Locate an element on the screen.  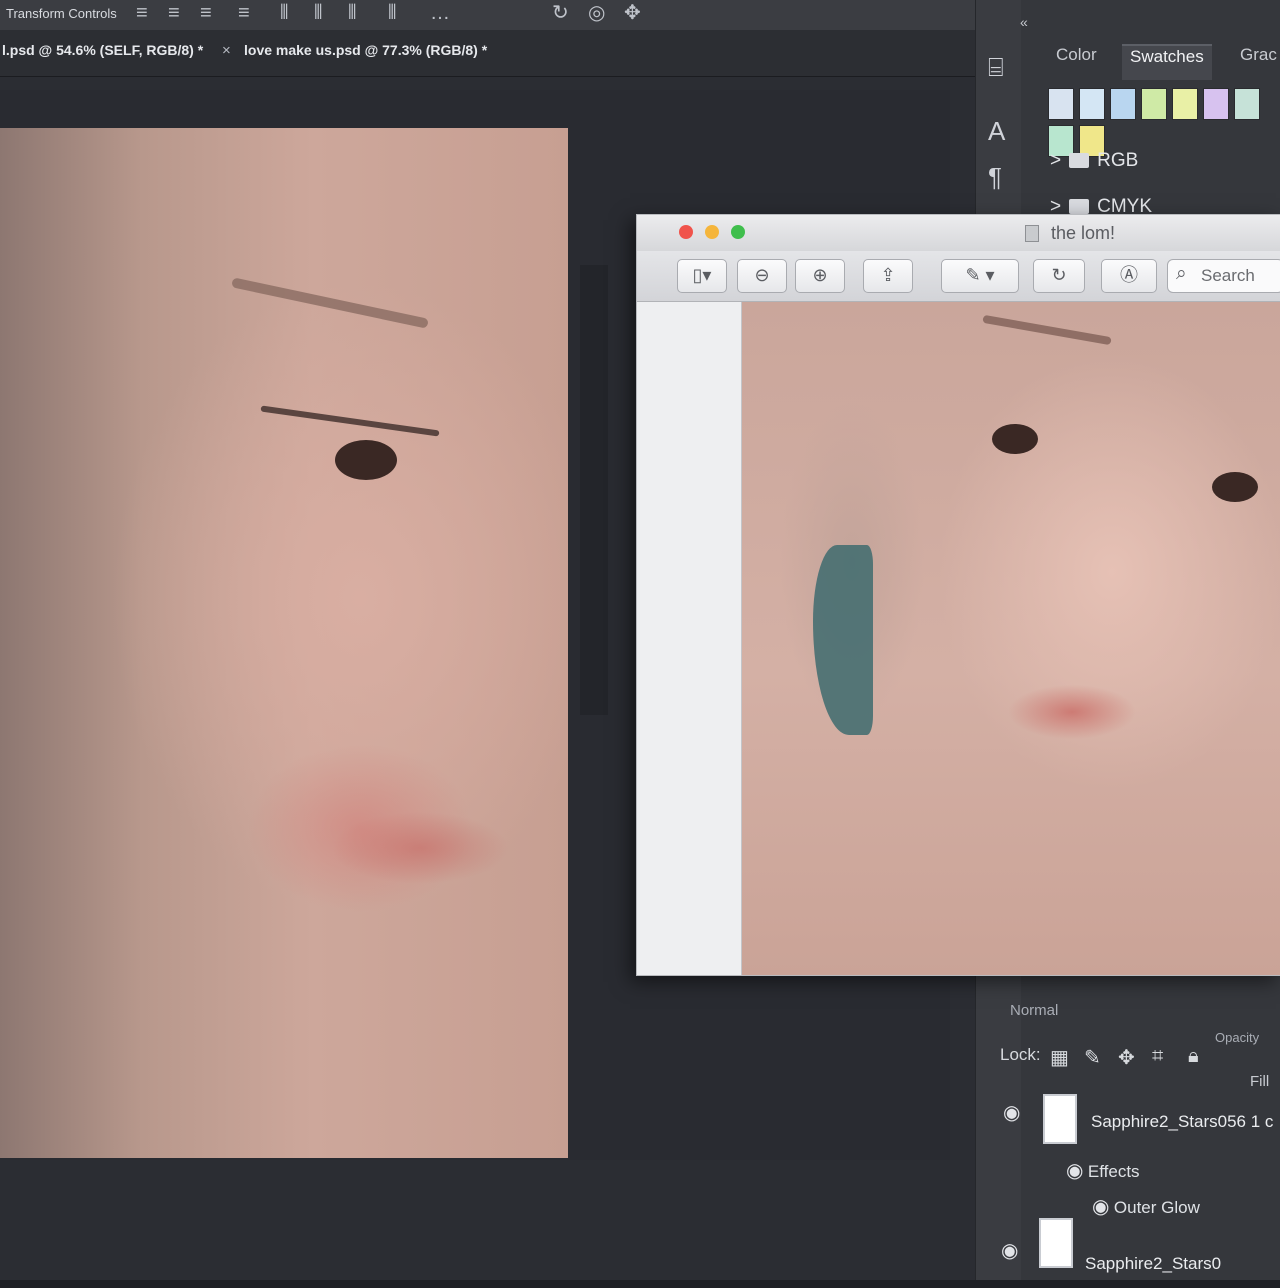
3d-pan-icon: ✥ is located at coordinates (632, 13).